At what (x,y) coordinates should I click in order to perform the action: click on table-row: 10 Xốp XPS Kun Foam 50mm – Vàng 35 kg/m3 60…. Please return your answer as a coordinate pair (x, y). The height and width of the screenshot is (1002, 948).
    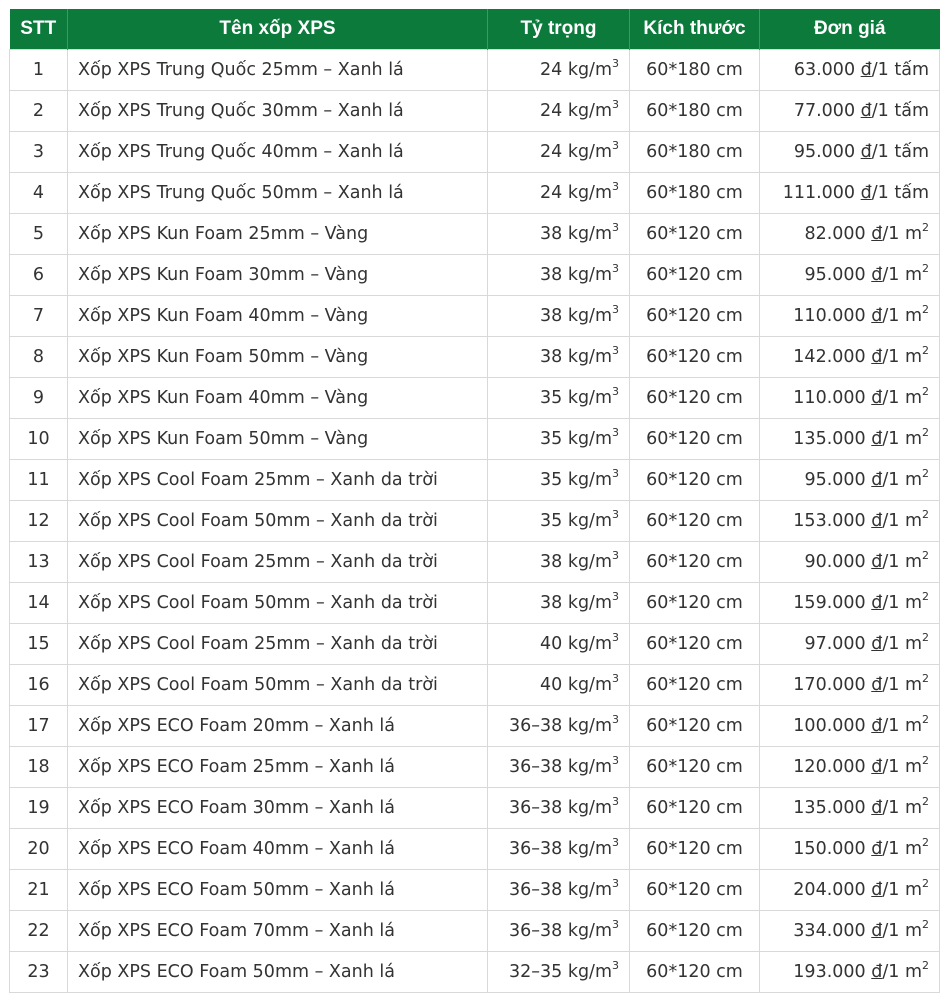
    Looking at the image, I should click on (474, 439).